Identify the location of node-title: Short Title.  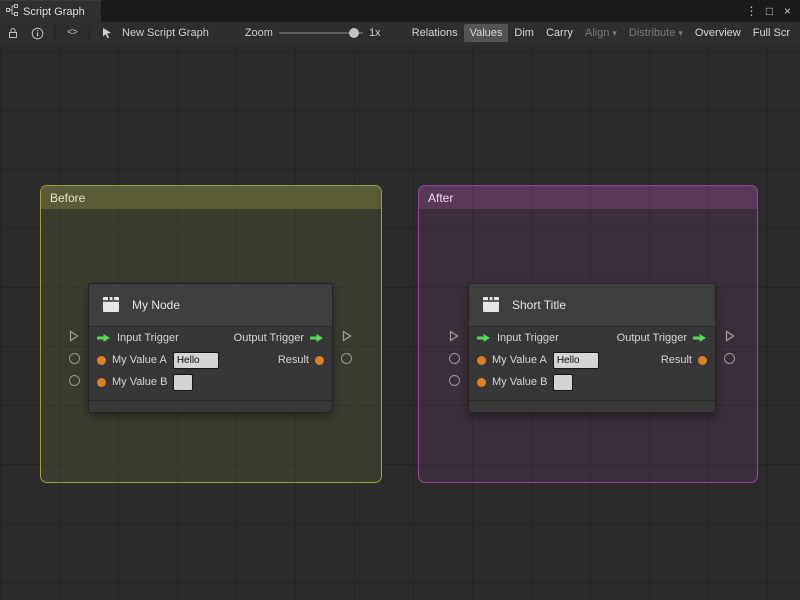
(539, 305).